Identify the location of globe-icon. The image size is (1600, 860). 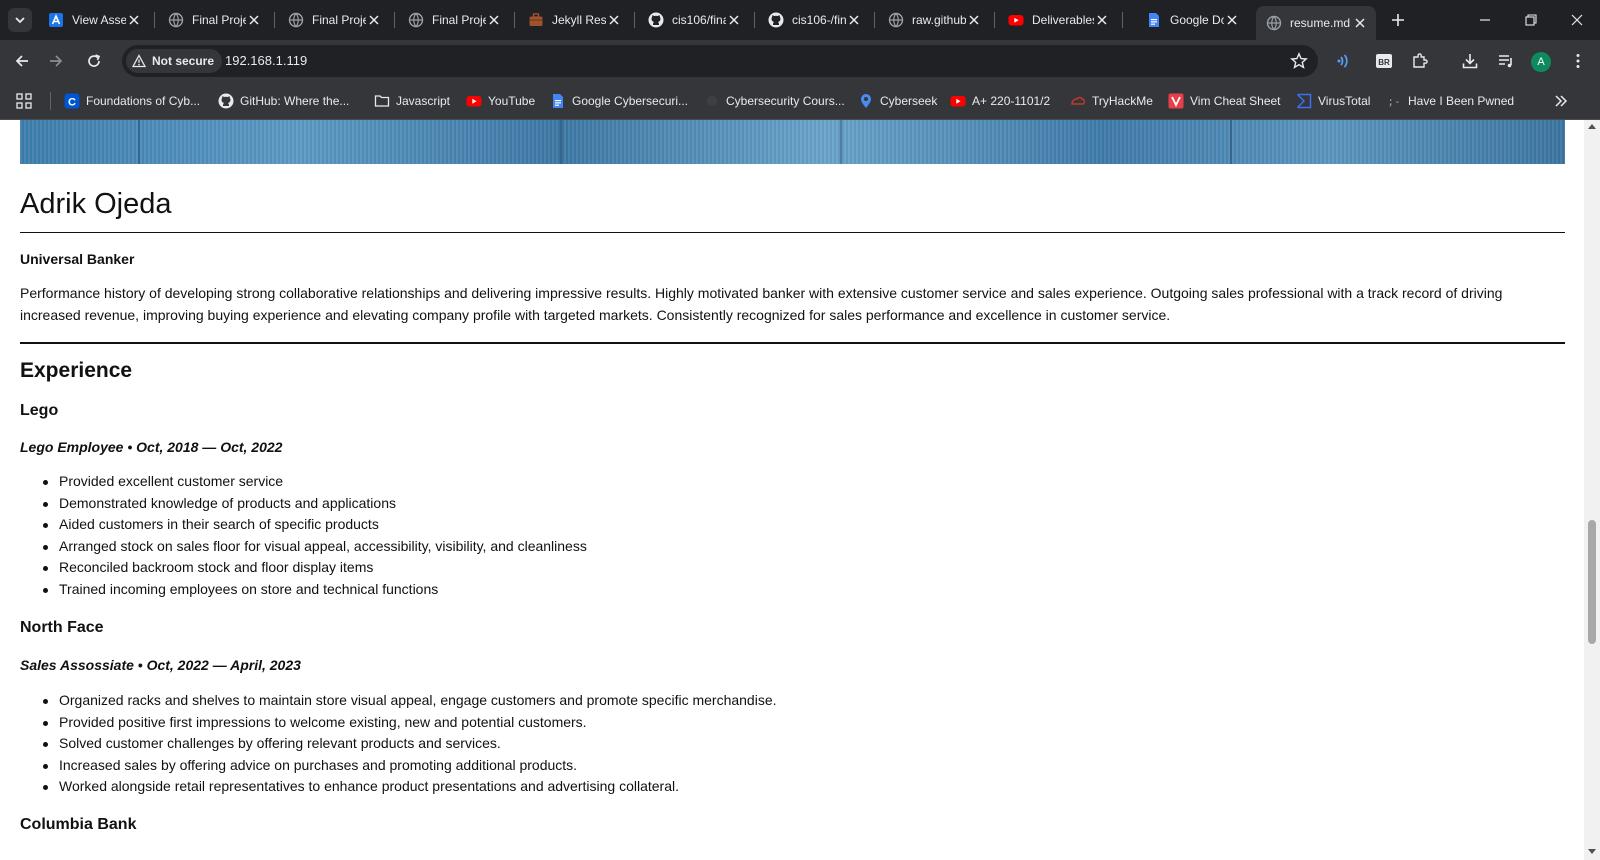
(176, 20).